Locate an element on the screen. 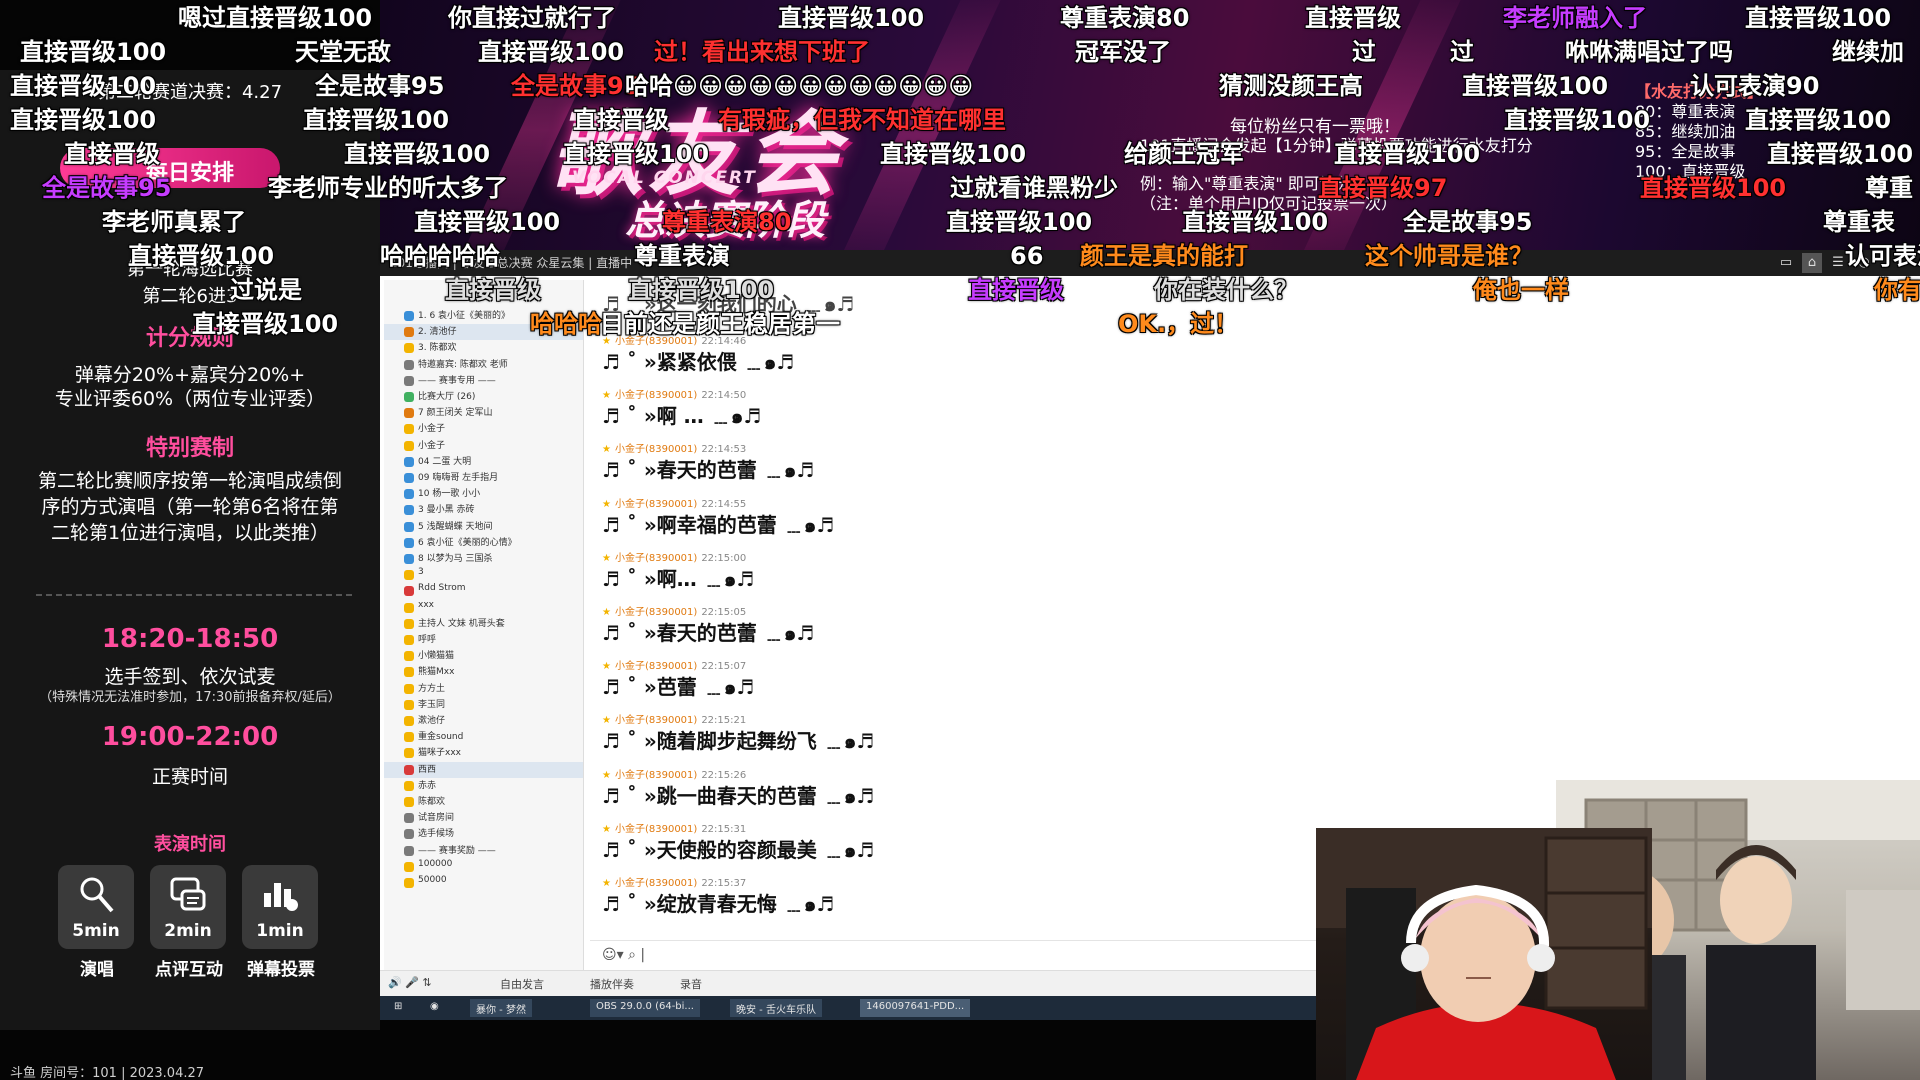  tree-user-label: 3. 陈都欢 is located at coordinates (437, 348).